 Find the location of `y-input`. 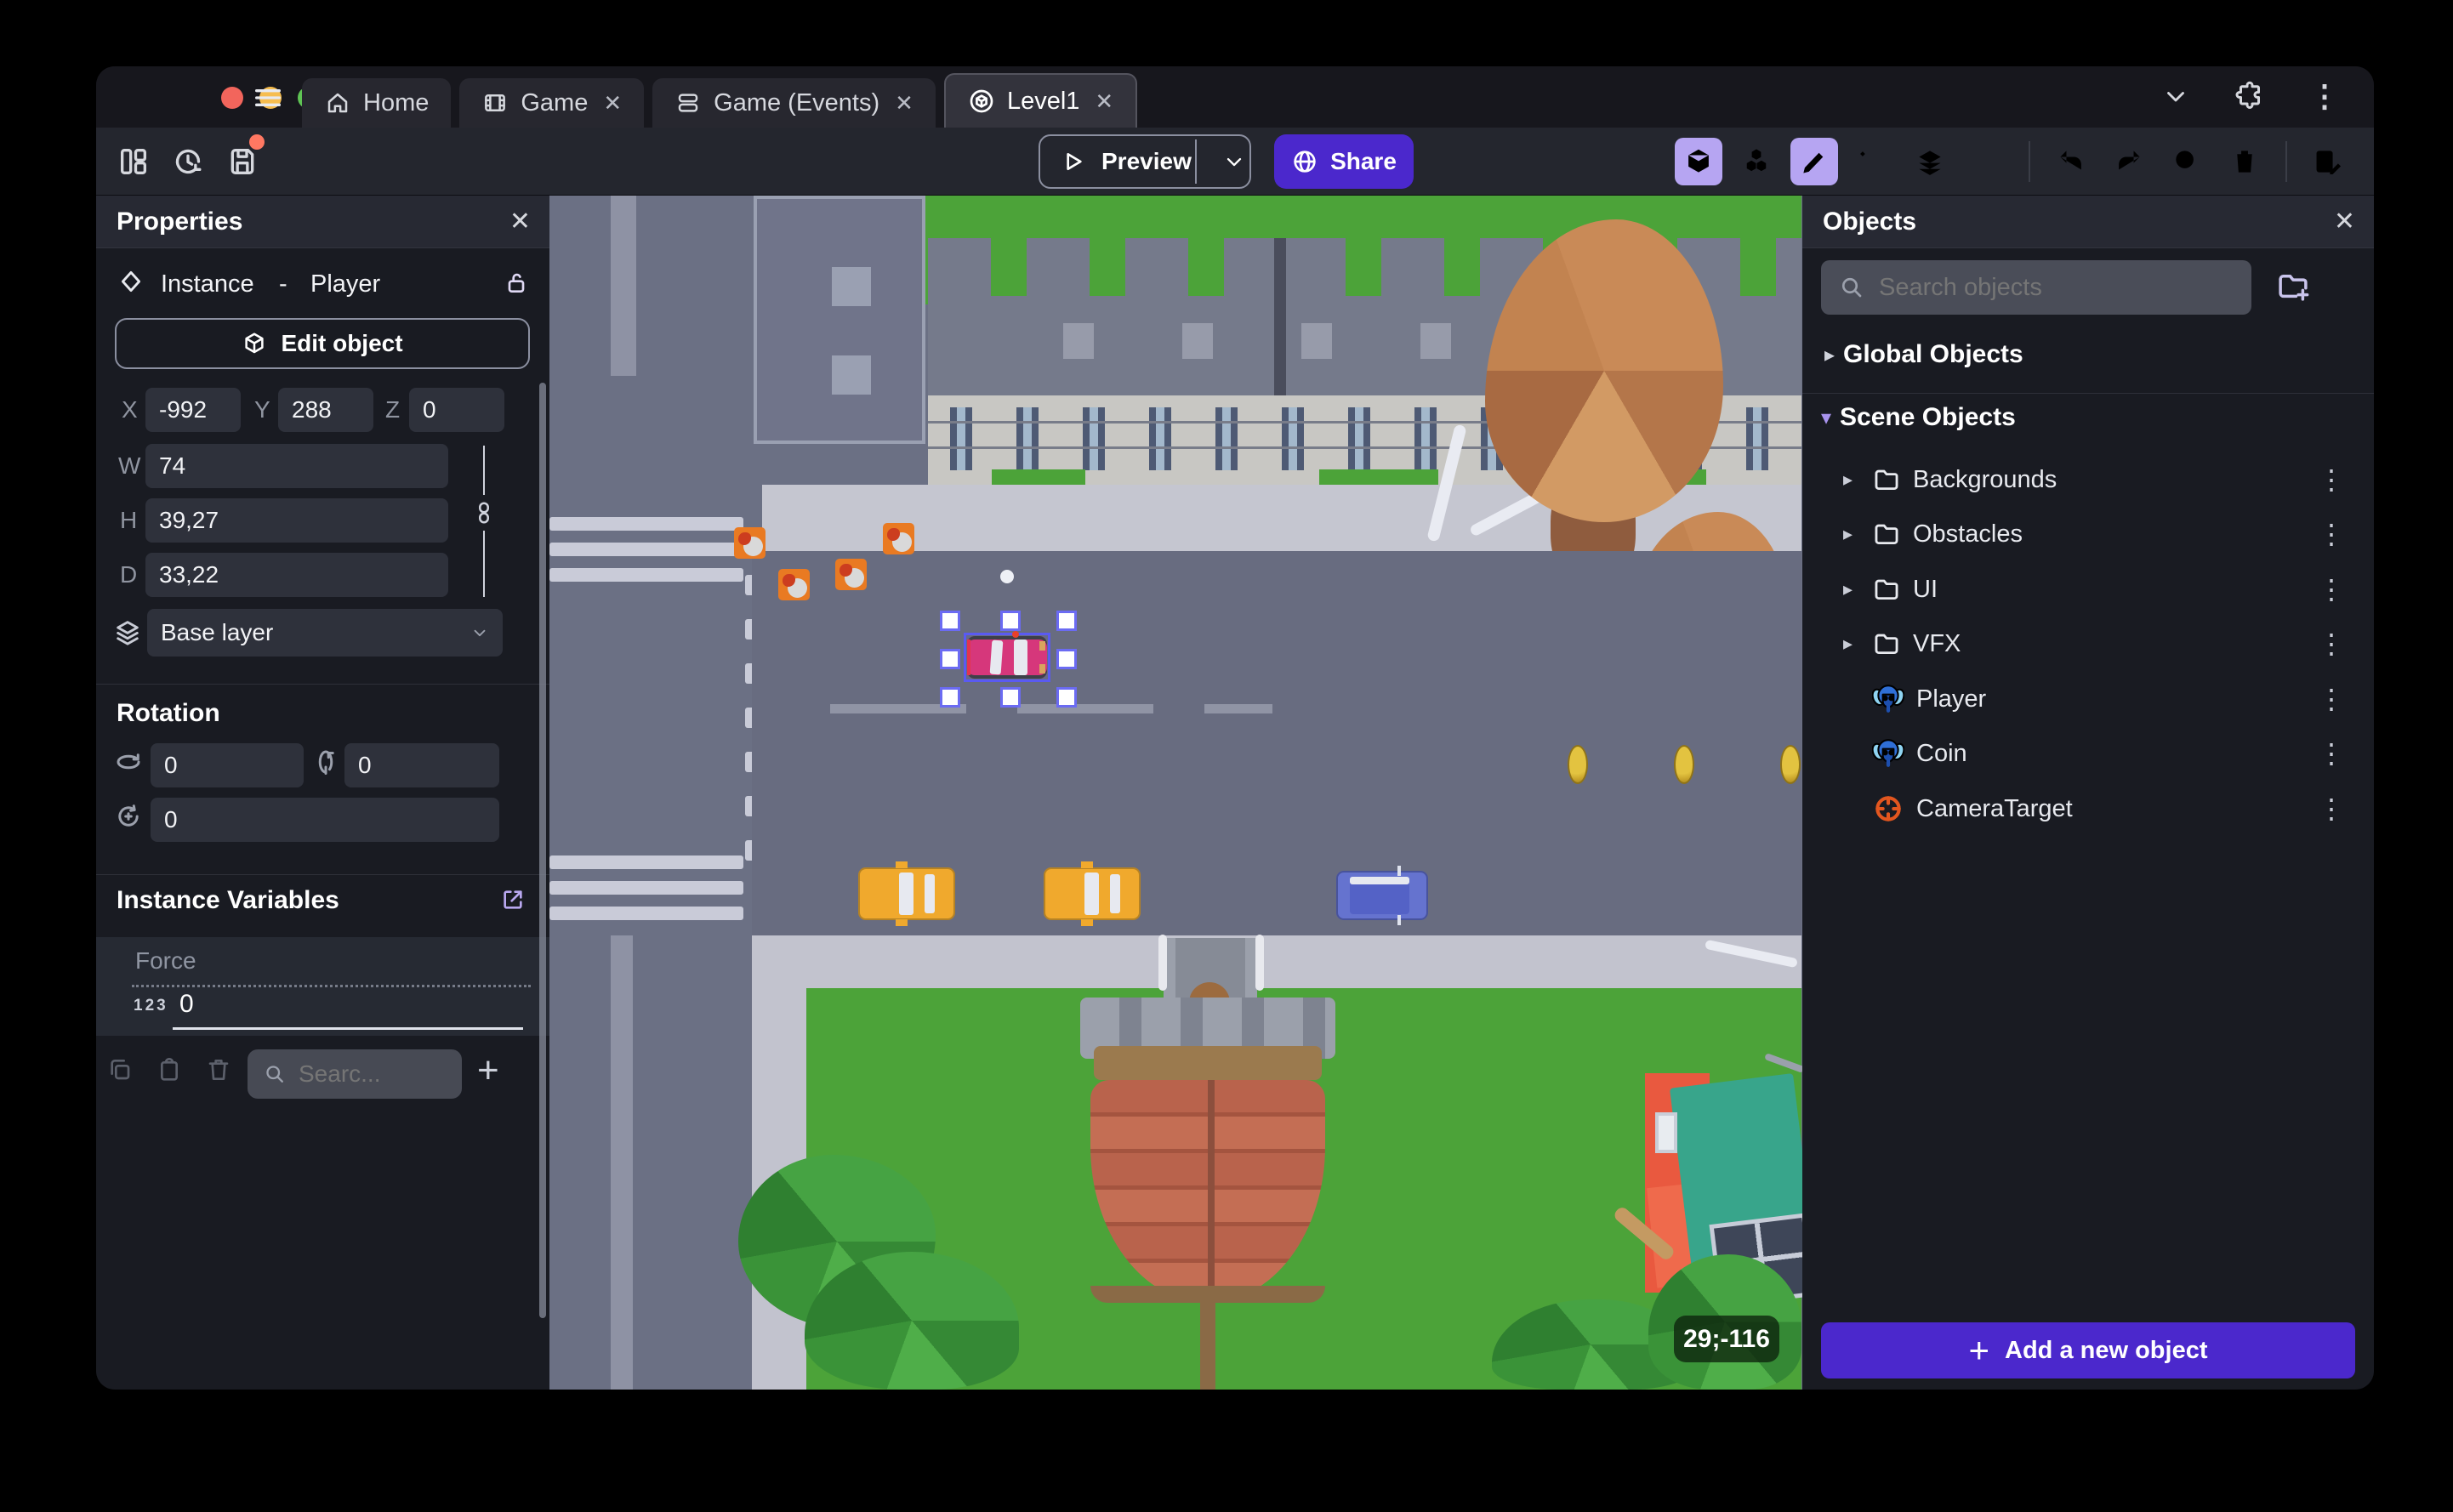

y-input is located at coordinates (325, 410).